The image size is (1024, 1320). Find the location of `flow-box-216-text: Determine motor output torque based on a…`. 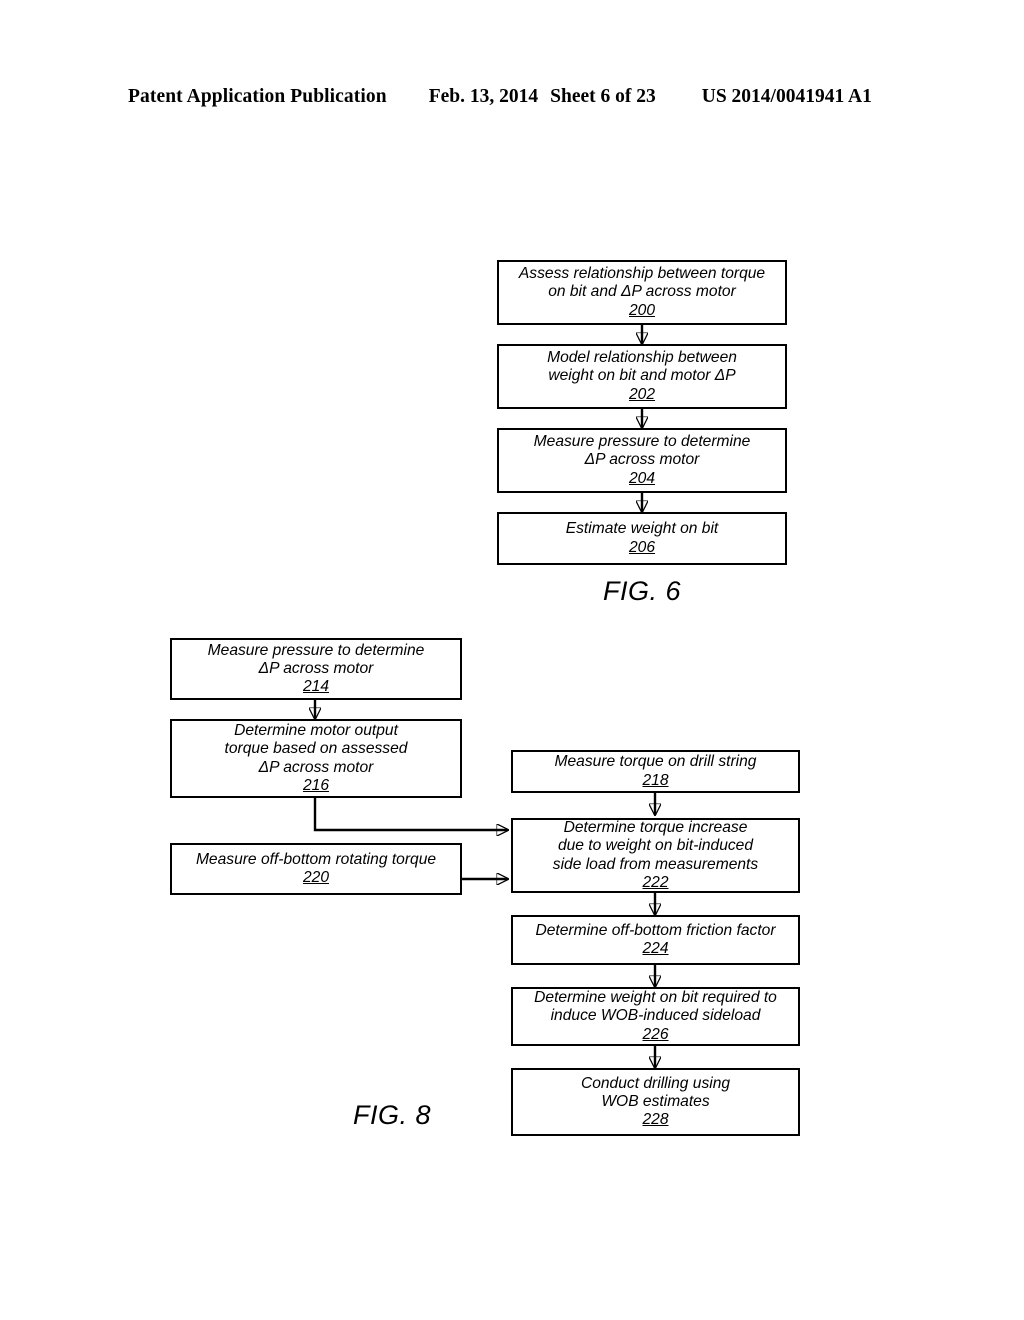

flow-box-216-text: Determine motor output torque based on a… is located at coordinates (316, 749).